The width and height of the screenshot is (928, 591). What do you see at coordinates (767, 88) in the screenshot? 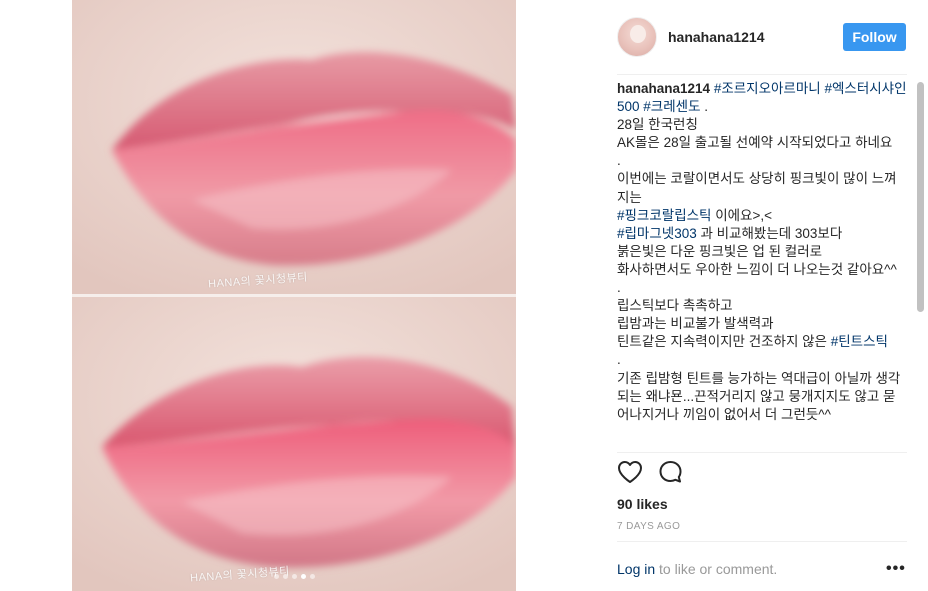
I see `hashtag-link: #조르지오아르마니` at bounding box center [767, 88].